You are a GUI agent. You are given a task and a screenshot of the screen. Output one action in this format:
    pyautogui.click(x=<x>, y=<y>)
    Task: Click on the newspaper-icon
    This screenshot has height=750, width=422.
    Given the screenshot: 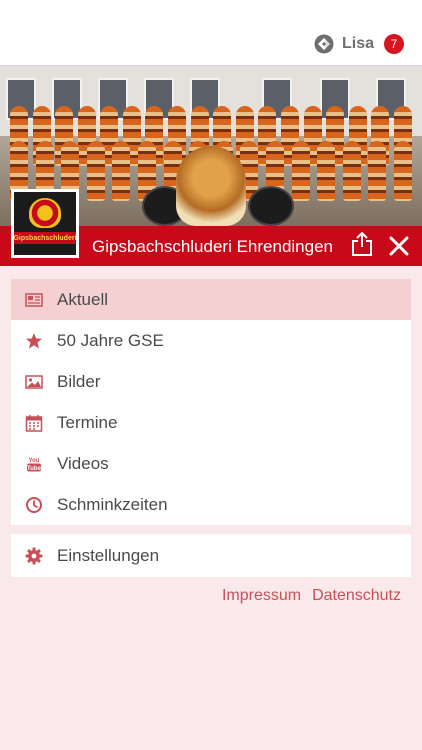 What is the action you would take?
    pyautogui.click(x=34, y=300)
    